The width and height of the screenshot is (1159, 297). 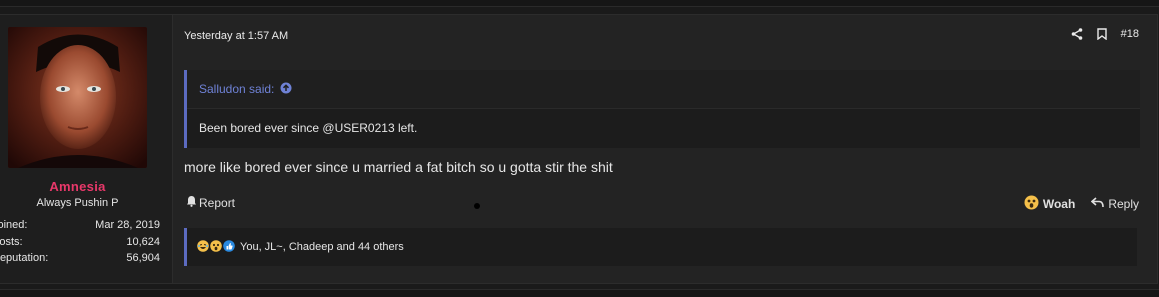 I want to click on post-header-actions: #18, so click(x=1105, y=34).